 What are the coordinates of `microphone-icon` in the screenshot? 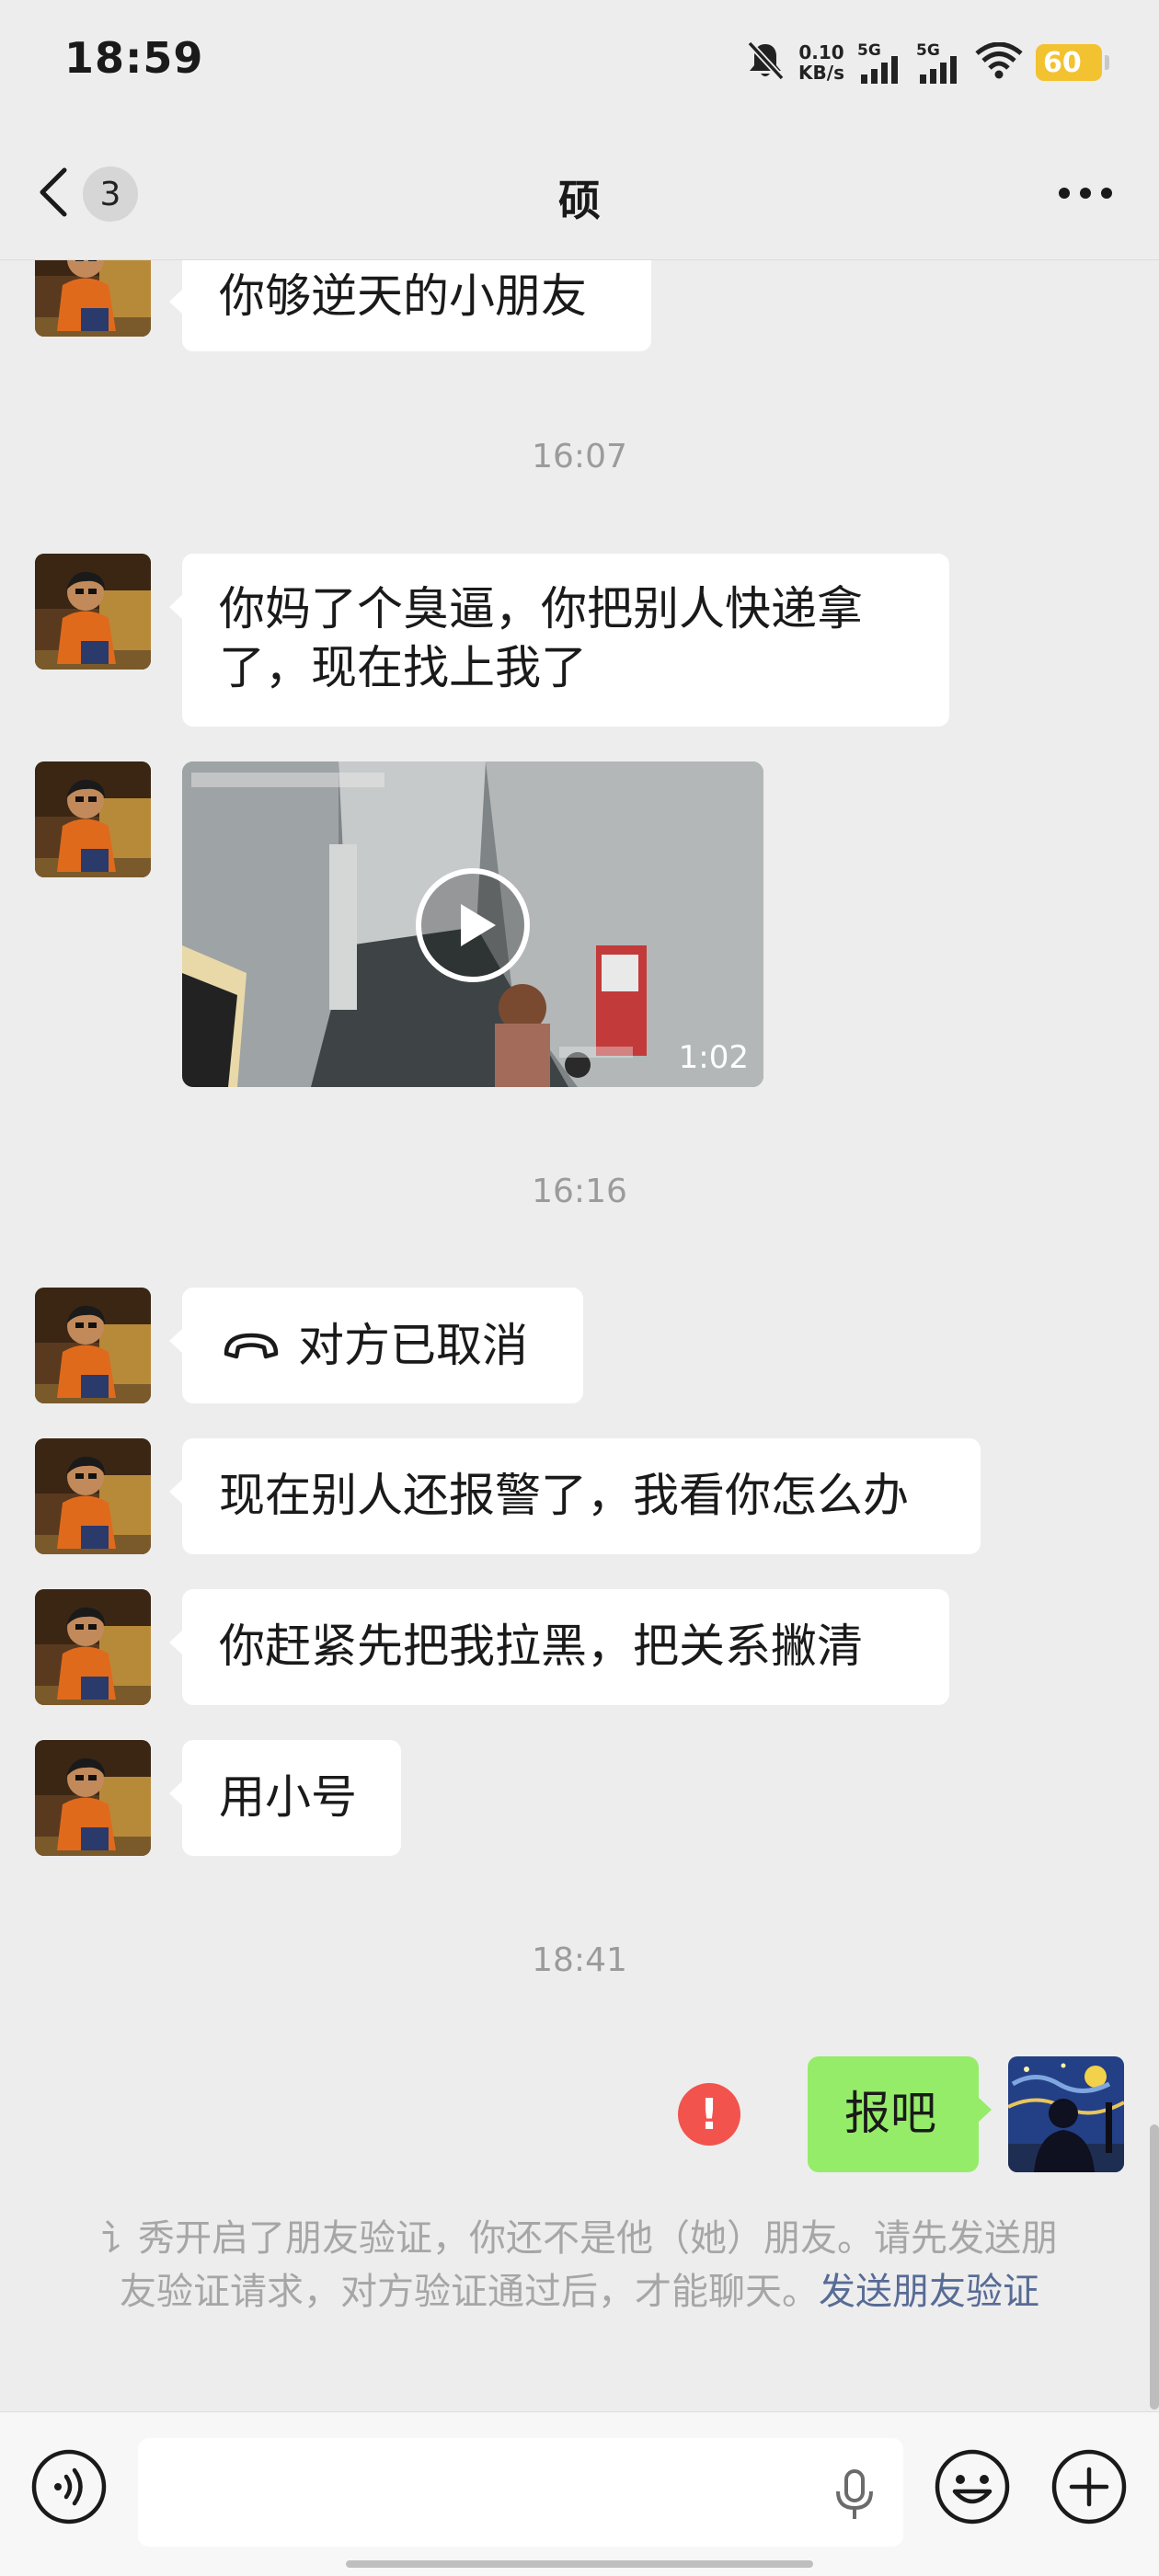 It's located at (854, 2497).